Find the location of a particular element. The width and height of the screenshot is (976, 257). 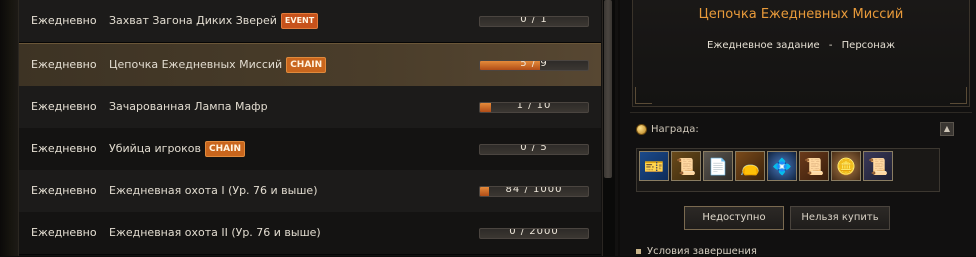

quest-name: Ежедневная охота I (Ур. 76 и выше) is located at coordinates (213, 190).